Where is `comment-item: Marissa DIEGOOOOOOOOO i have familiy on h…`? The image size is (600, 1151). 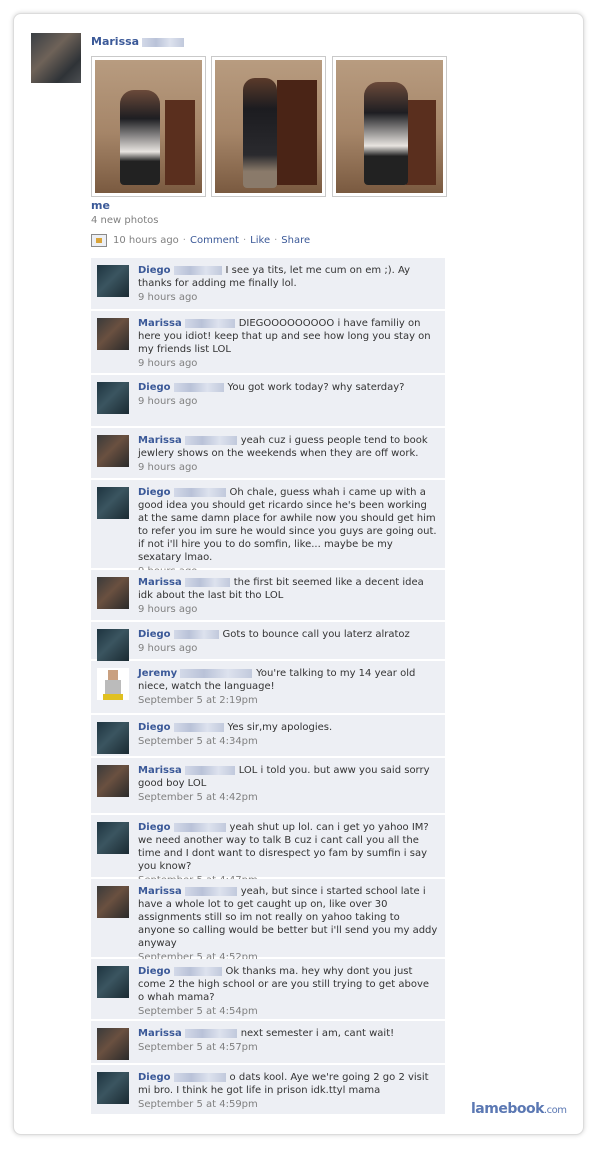 comment-item: Marissa DIEGOOOOOOOOO i have familiy on h… is located at coordinates (268, 342).